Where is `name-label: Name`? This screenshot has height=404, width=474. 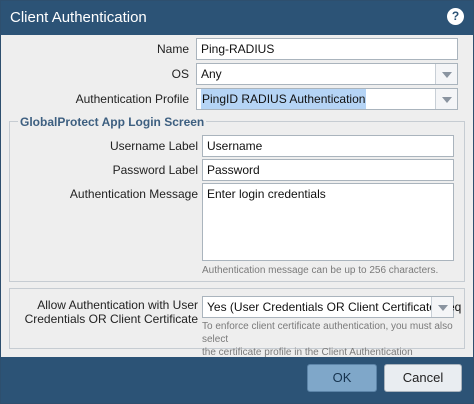 name-label: Name is located at coordinates (172, 49).